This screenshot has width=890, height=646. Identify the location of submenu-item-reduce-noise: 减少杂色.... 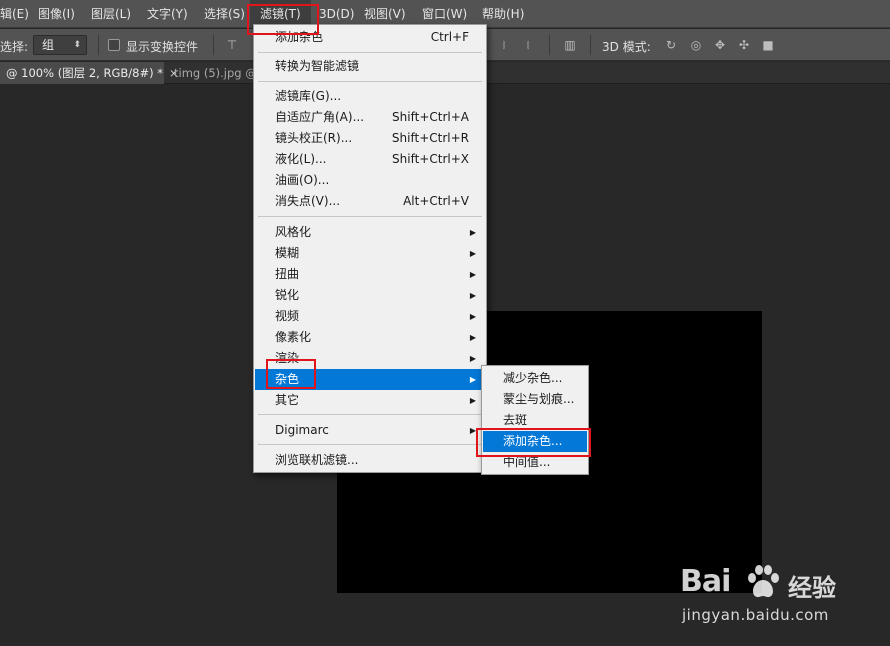
(535, 378).